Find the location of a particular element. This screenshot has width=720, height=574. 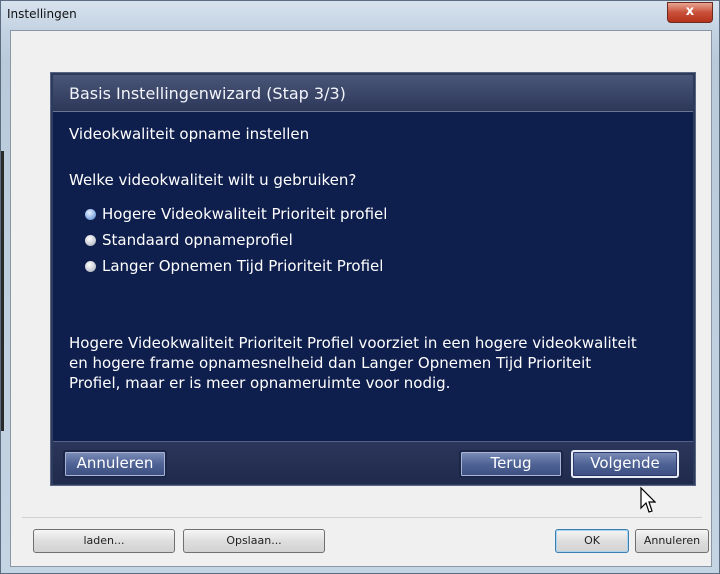

wizard-heading: Videokwaliteit opname instellen is located at coordinates (189, 134).